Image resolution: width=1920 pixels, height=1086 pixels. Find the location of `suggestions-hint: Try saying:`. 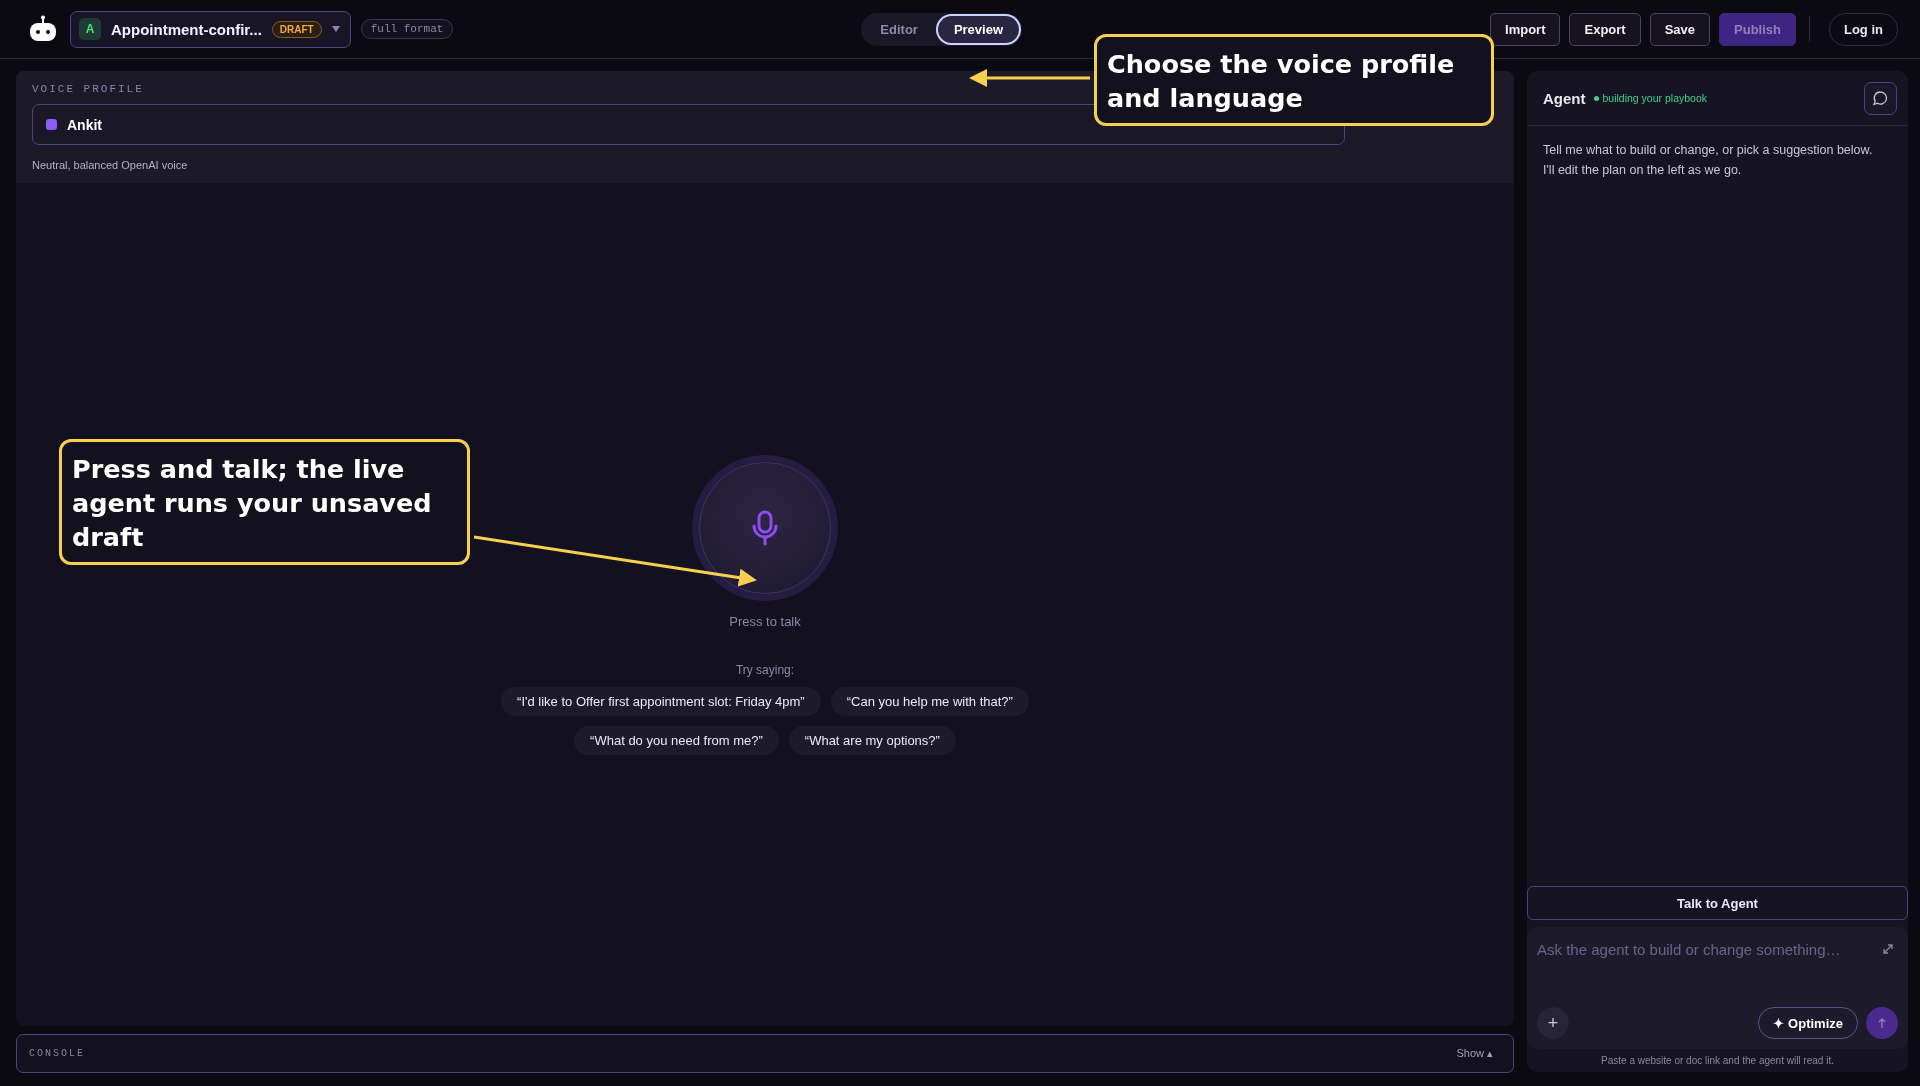

suggestions-hint: Try saying: is located at coordinates (765, 669).